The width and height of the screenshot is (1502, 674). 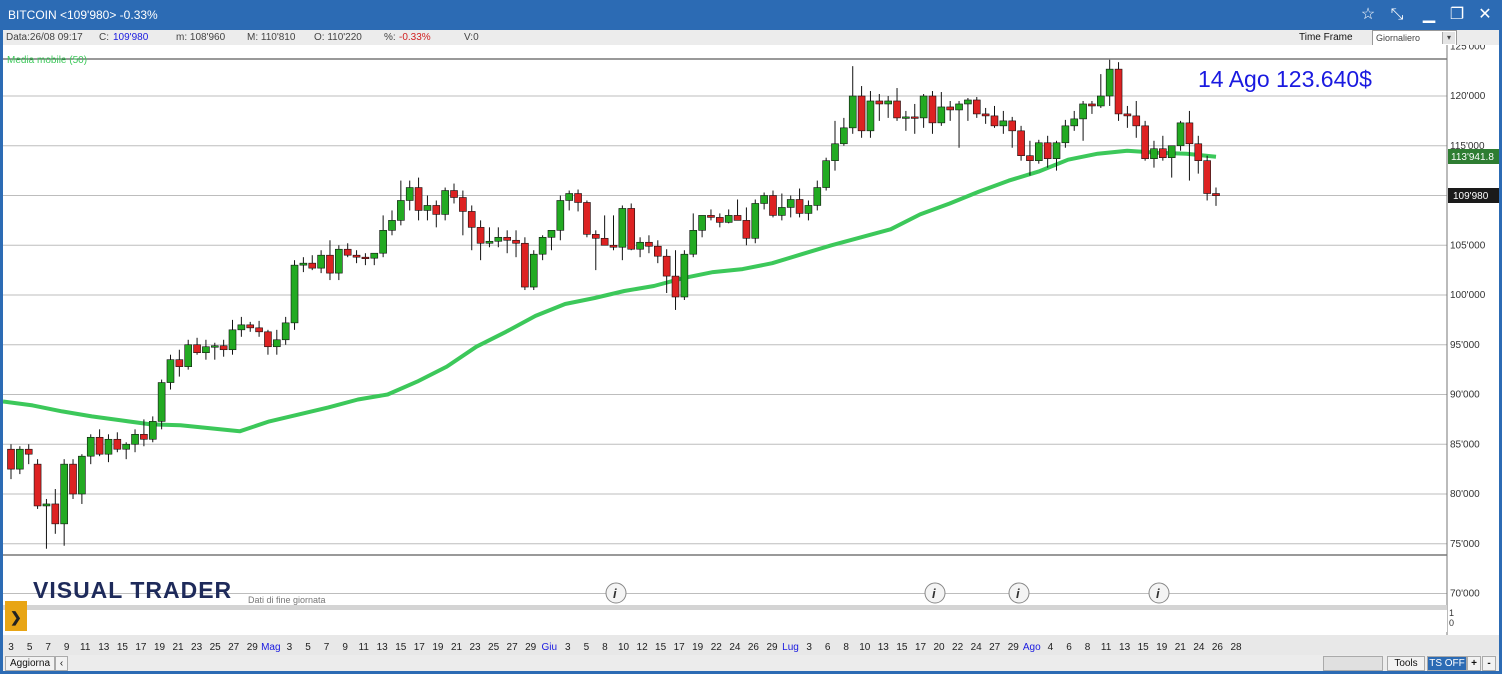 What do you see at coordinates (643, 647) in the screenshot?
I see `date-tick-label: 12` at bounding box center [643, 647].